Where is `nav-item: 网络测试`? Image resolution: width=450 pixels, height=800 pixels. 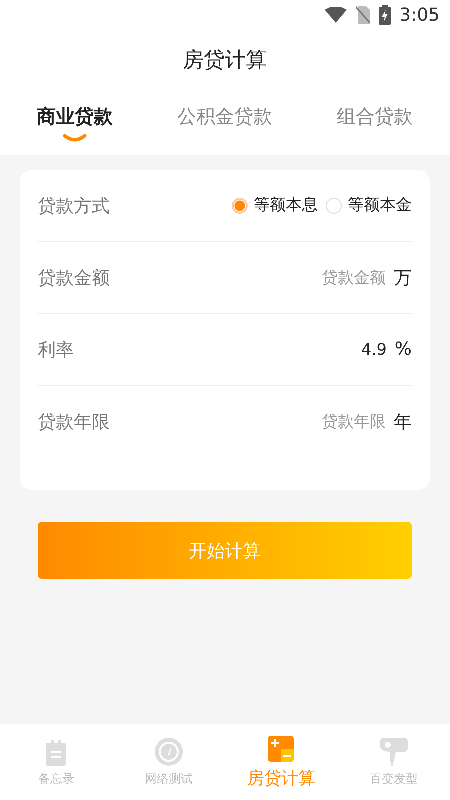 nav-item: 网络测试 is located at coordinates (168, 762).